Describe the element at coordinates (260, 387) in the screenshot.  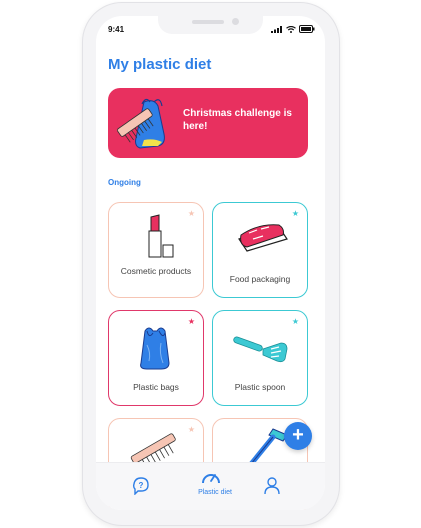
I see `card-label: Plastic spoon` at that location.